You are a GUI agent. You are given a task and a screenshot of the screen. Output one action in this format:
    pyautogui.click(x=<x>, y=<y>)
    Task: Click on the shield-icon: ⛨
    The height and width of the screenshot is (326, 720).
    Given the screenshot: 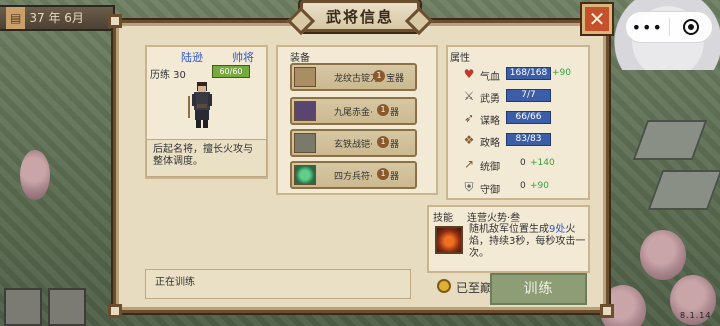 What is the action you would take?
    pyautogui.click(x=469, y=187)
    